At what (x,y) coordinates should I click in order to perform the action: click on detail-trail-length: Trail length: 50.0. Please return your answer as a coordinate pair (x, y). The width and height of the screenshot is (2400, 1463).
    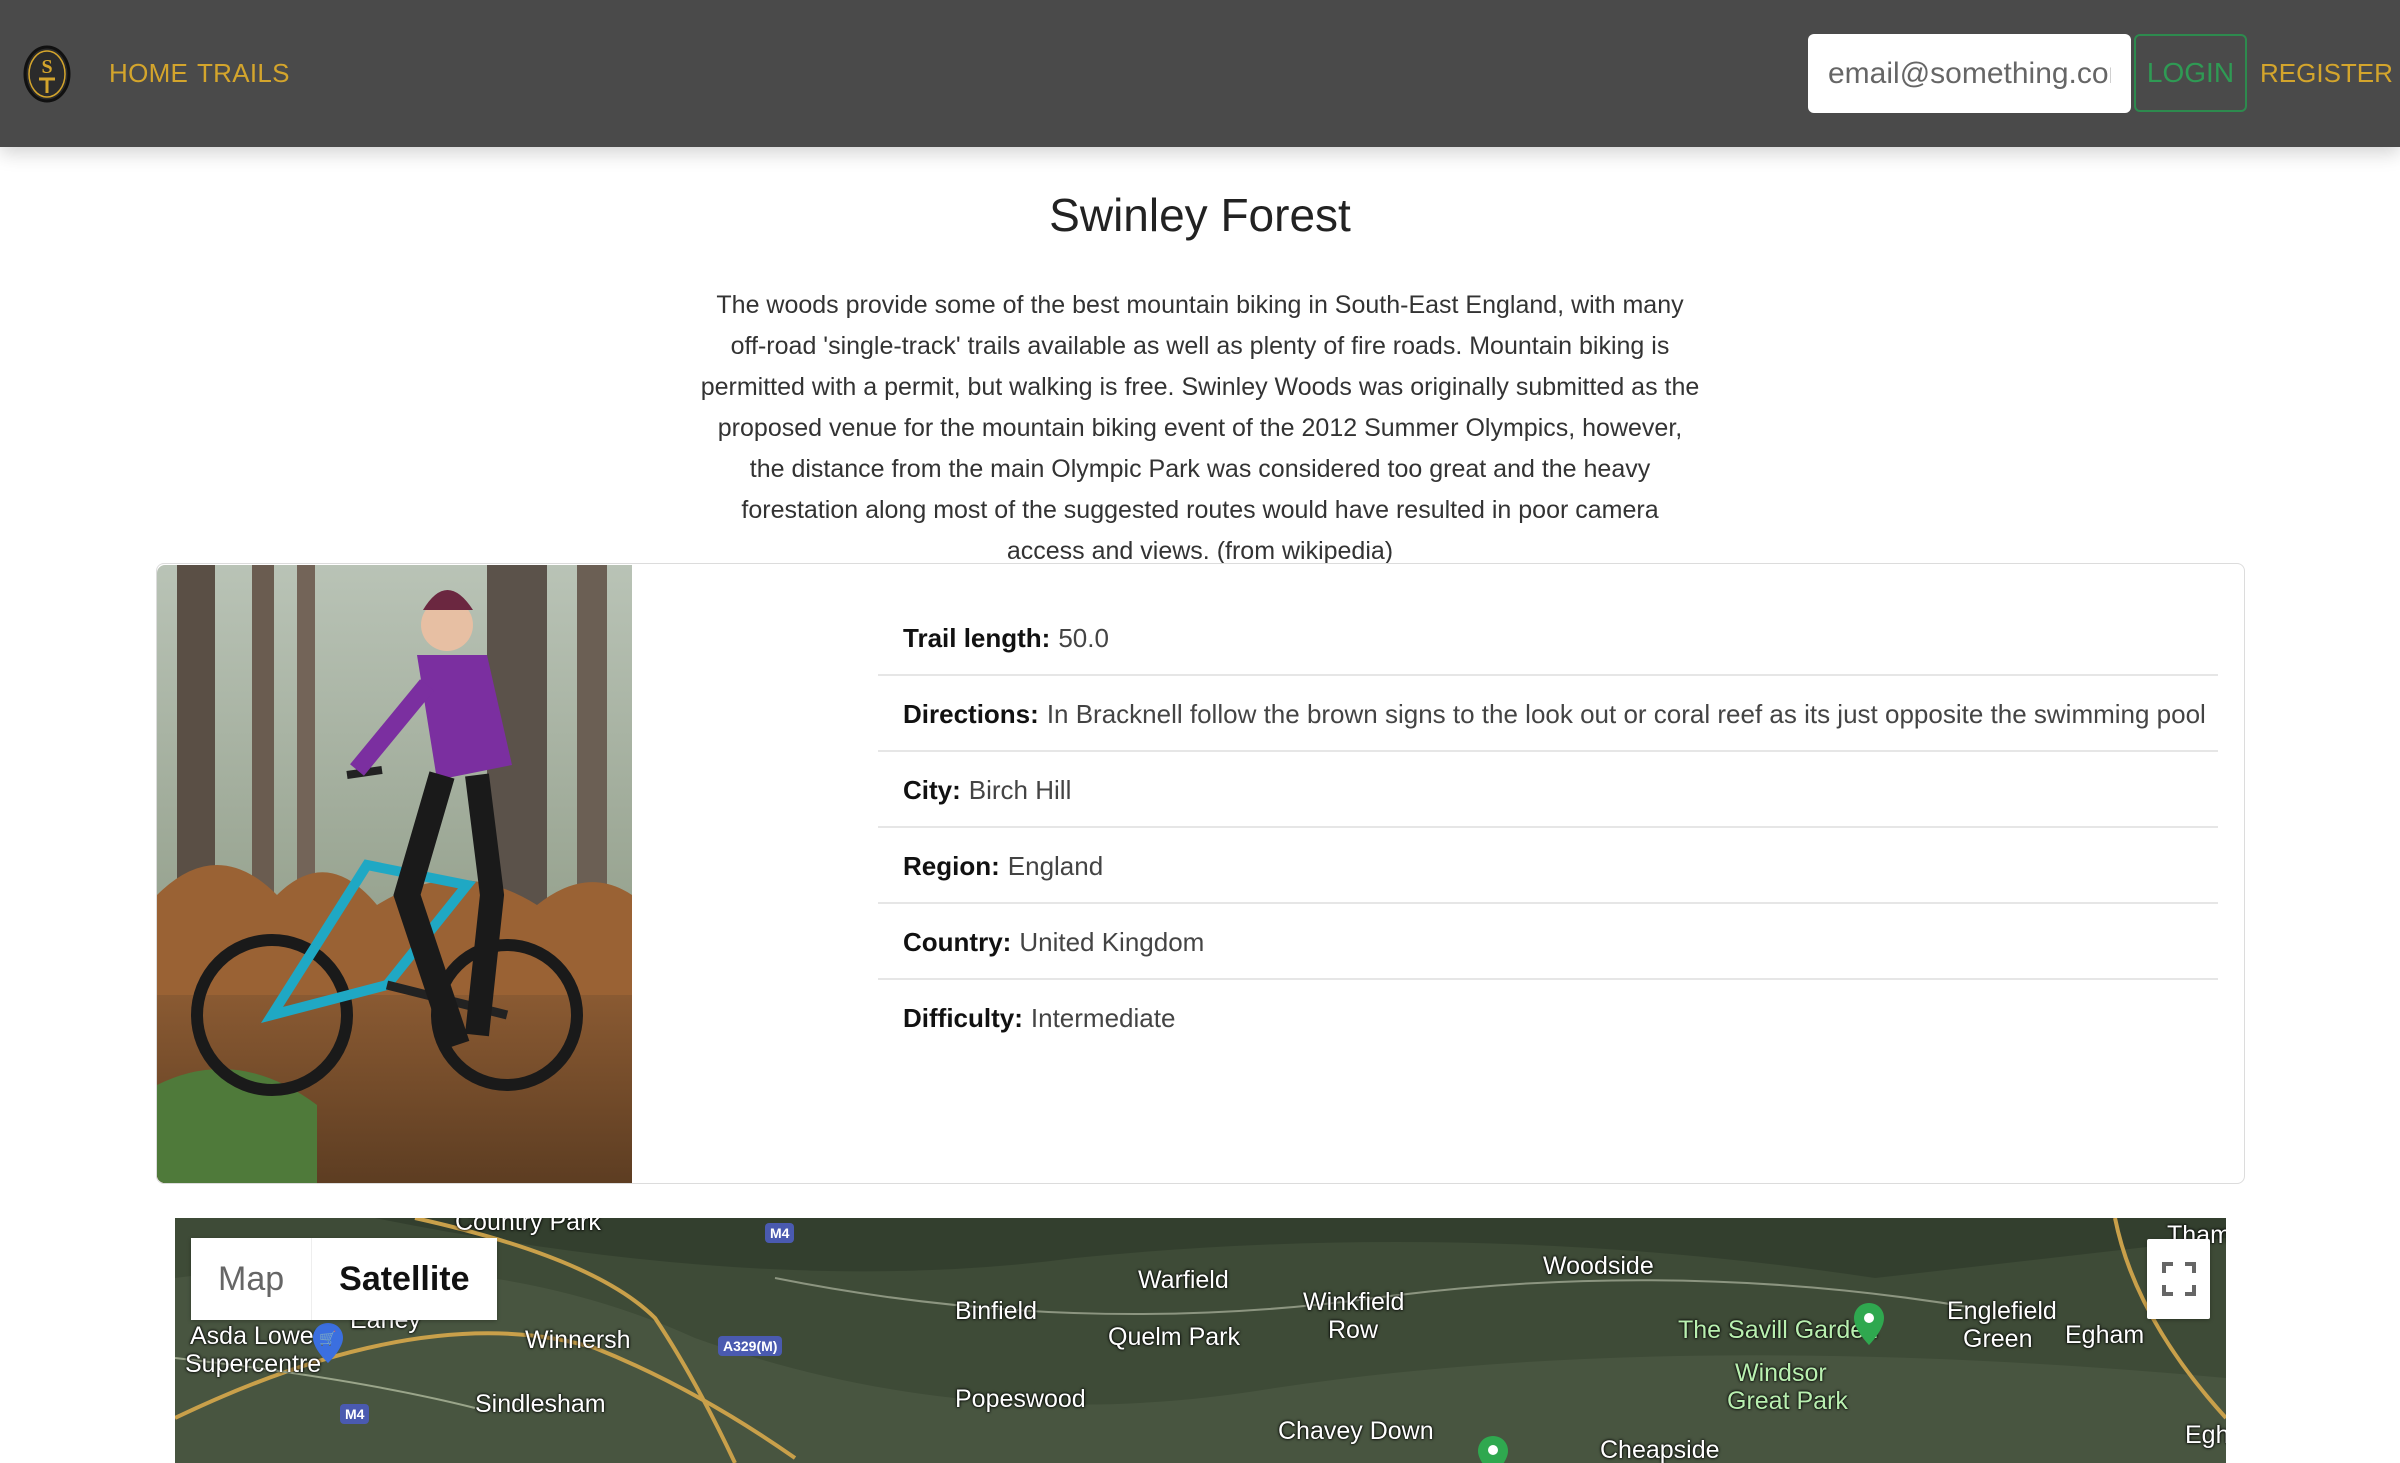
    Looking at the image, I should click on (1548, 638).